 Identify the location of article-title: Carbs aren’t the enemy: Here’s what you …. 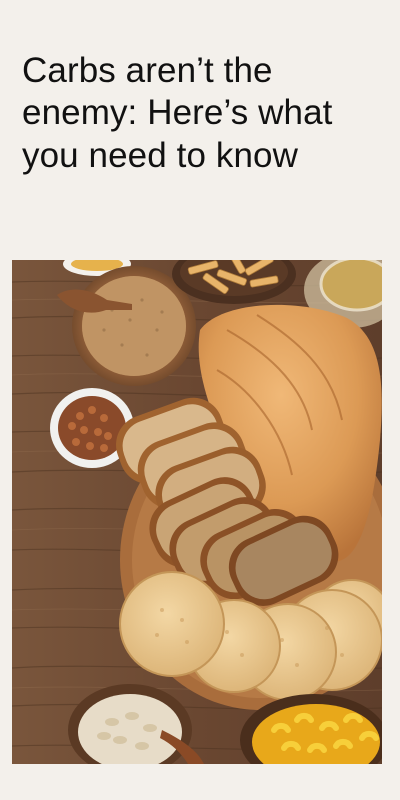
(177, 113).